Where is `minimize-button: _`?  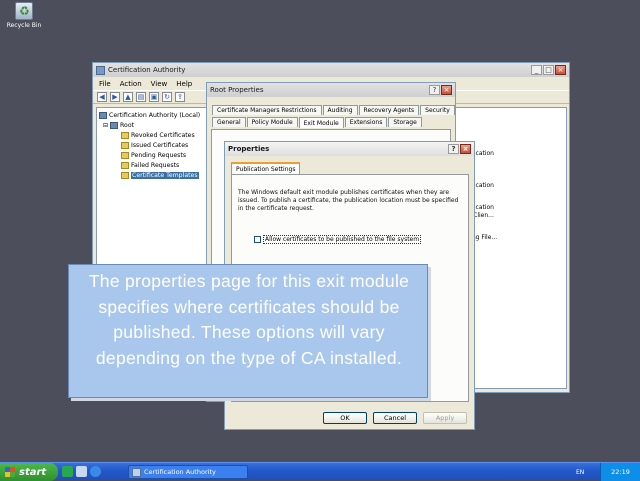
minimize-button: _ is located at coordinates (536, 70).